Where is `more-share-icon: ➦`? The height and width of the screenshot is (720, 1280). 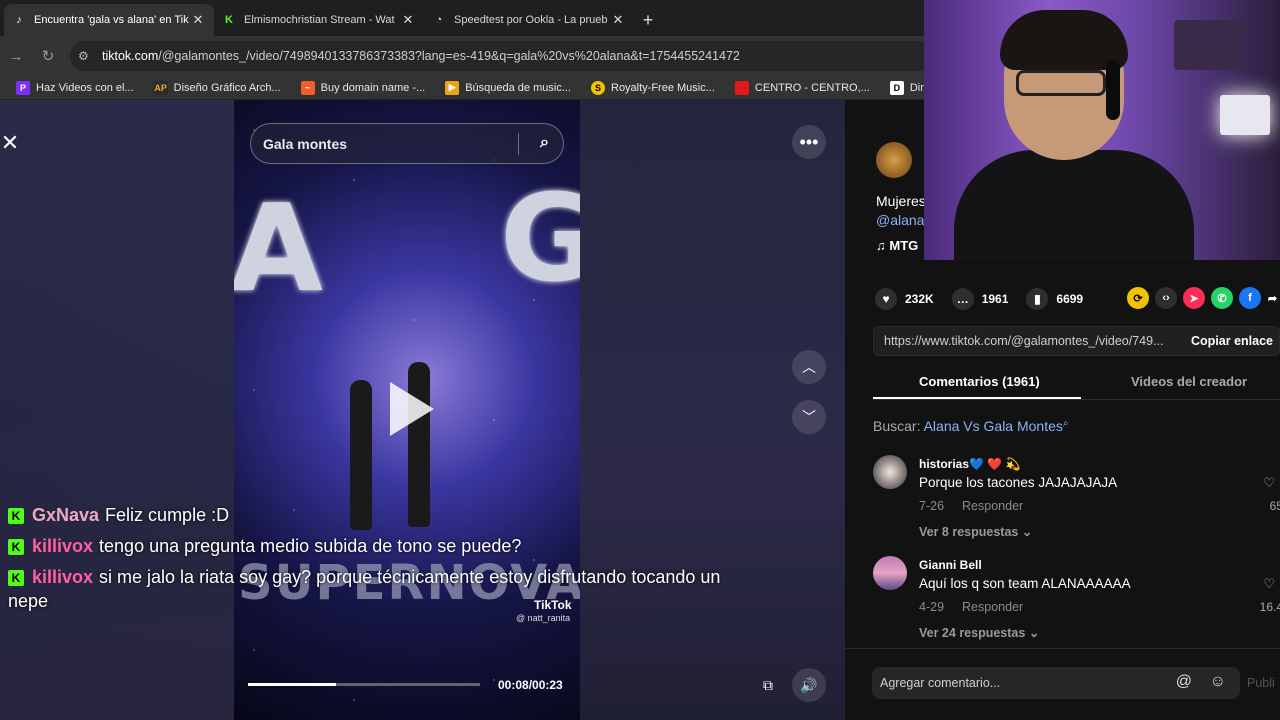 more-share-icon: ➦ is located at coordinates (1272, 298).